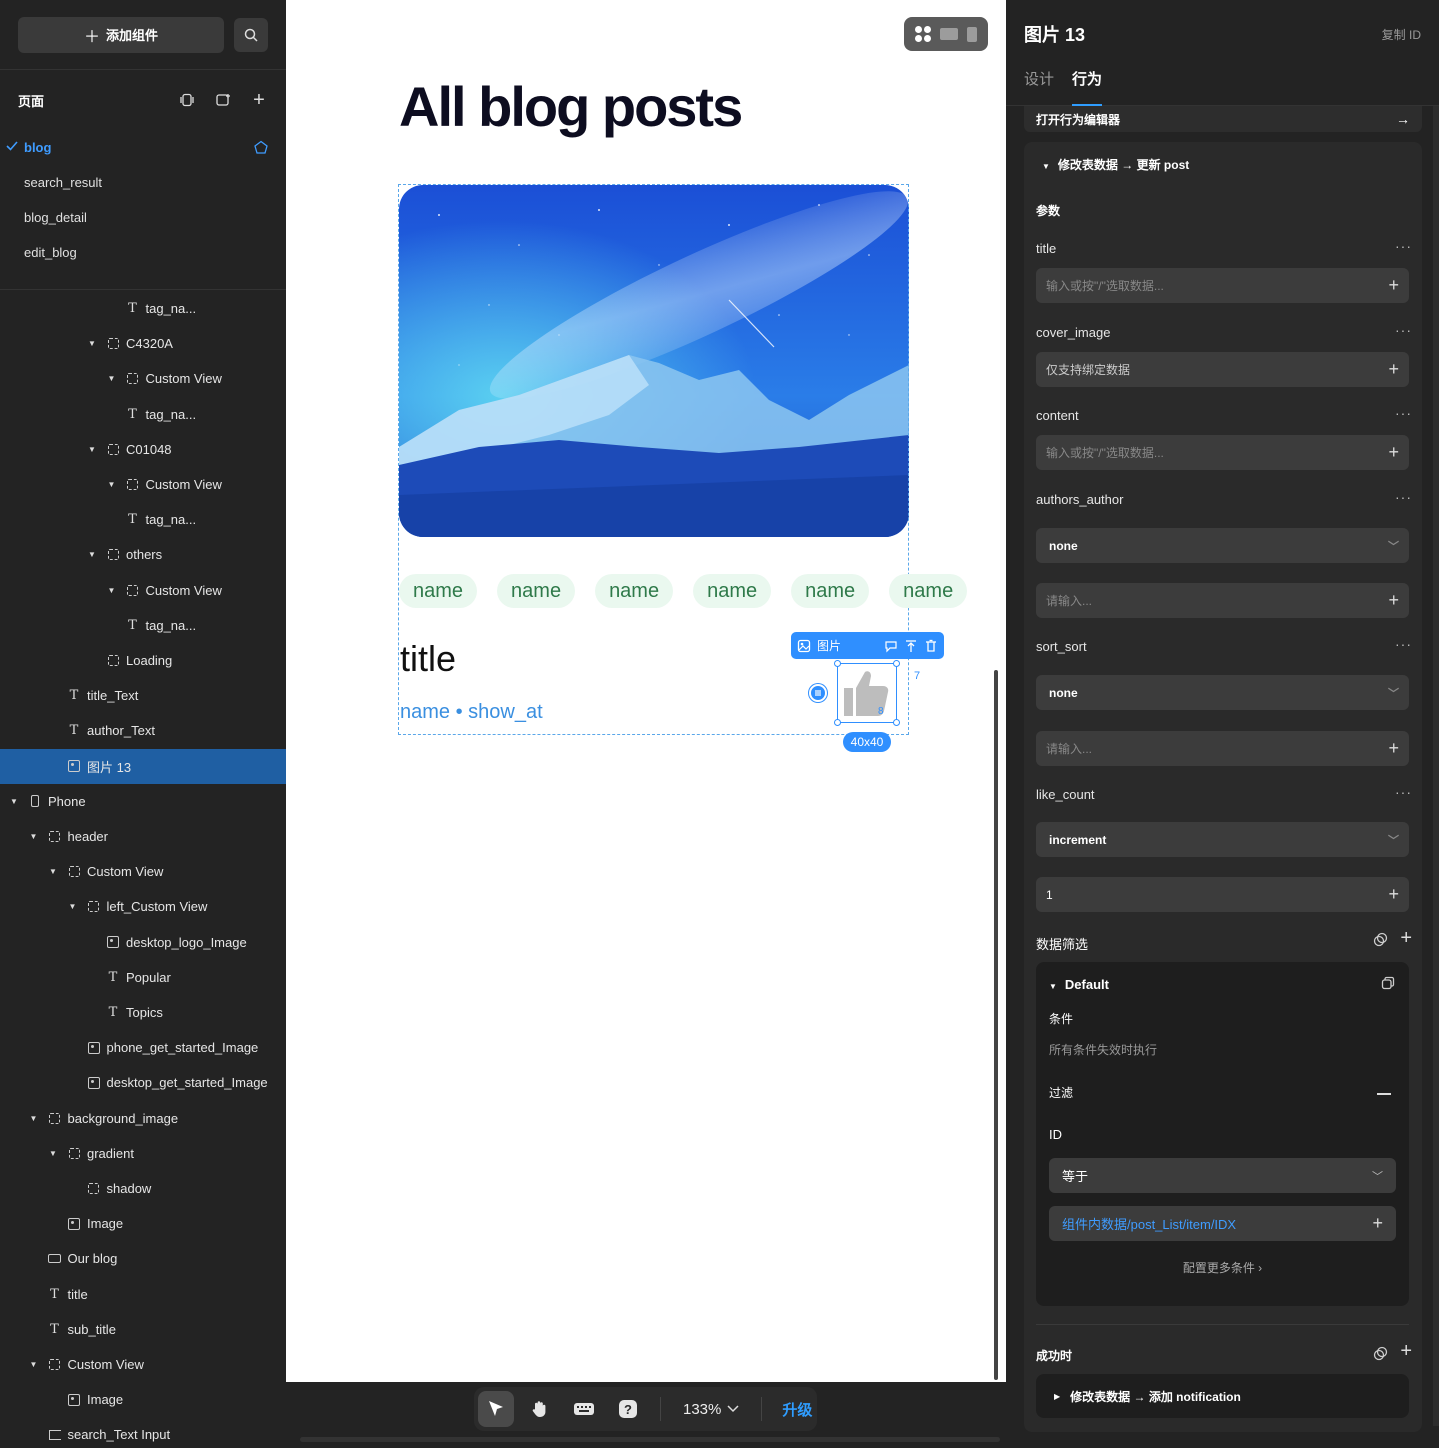 Image resolution: width=1439 pixels, height=1448 pixels. Describe the element at coordinates (711, 1409) in the screenshot. I see `zoom-select: 133%` at that location.